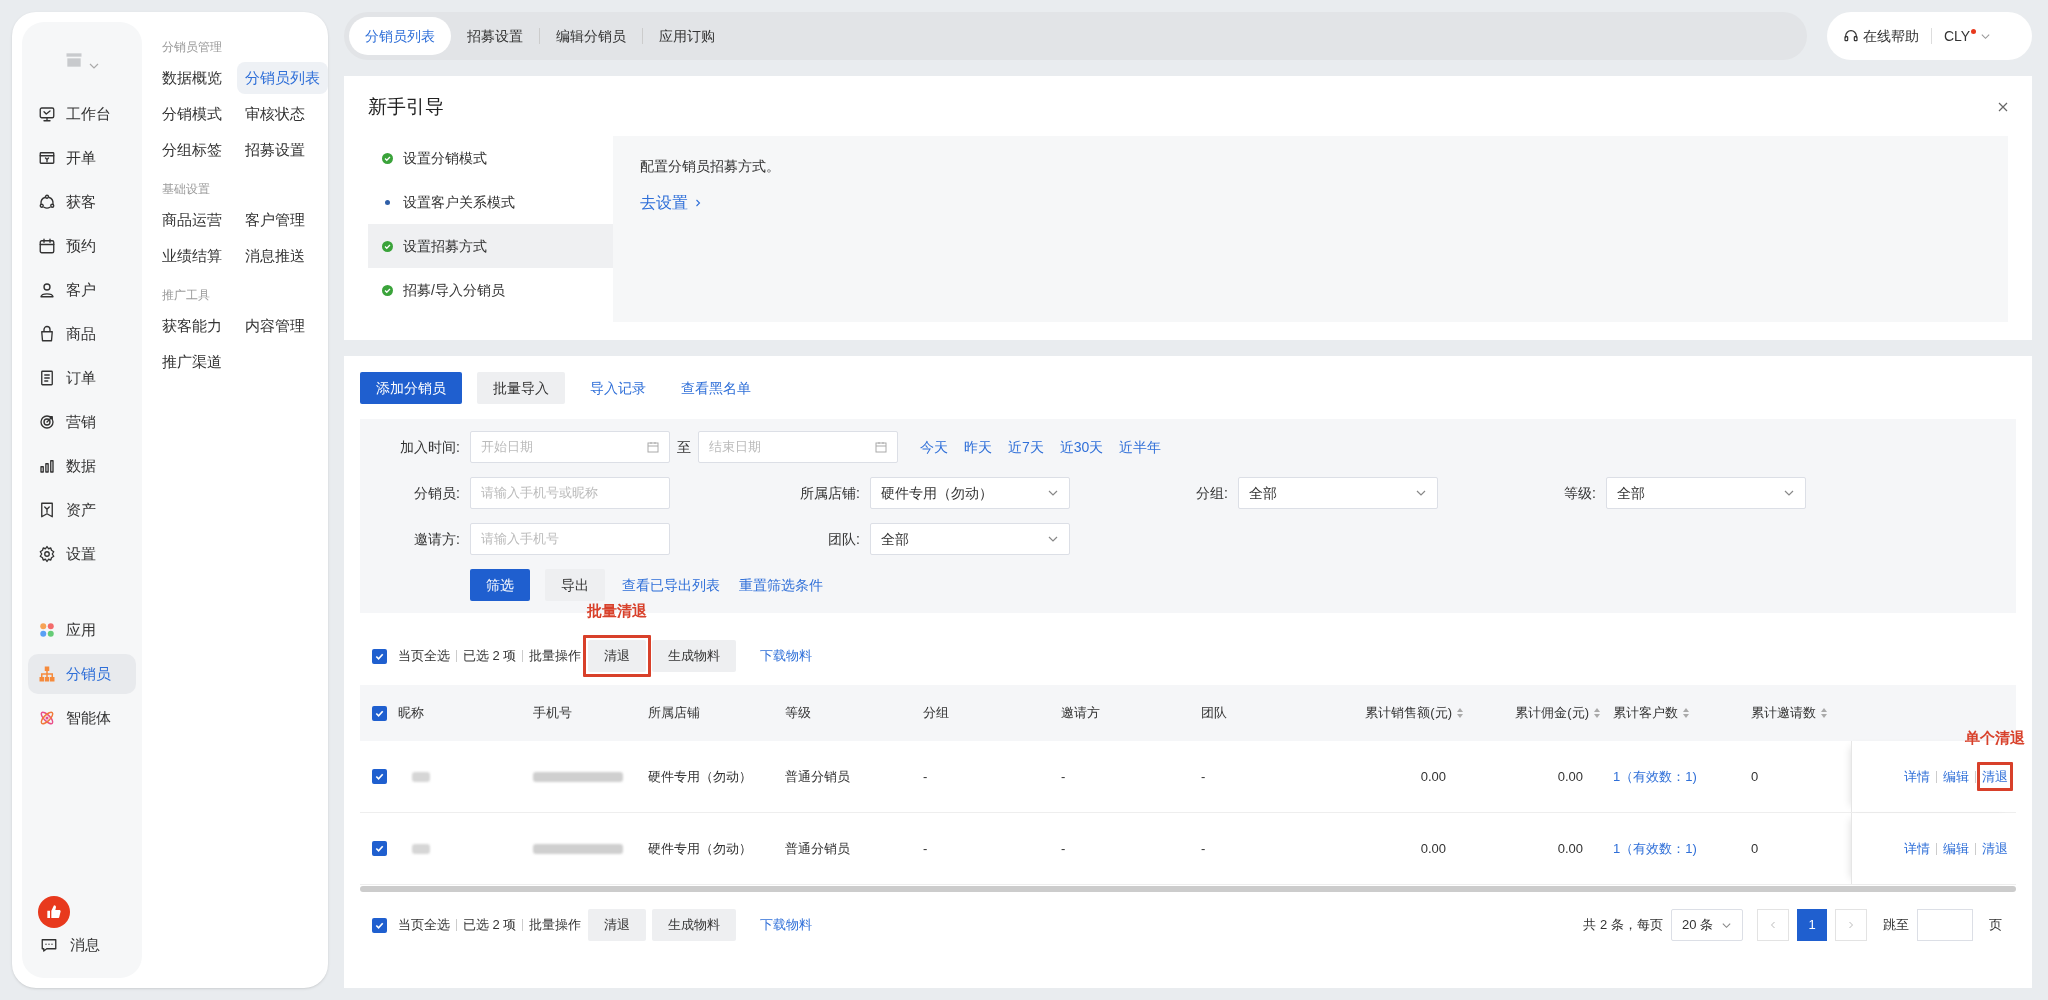 The image size is (2048, 1000). What do you see at coordinates (82, 510) in the screenshot?
I see `nav-item: 资产` at bounding box center [82, 510].